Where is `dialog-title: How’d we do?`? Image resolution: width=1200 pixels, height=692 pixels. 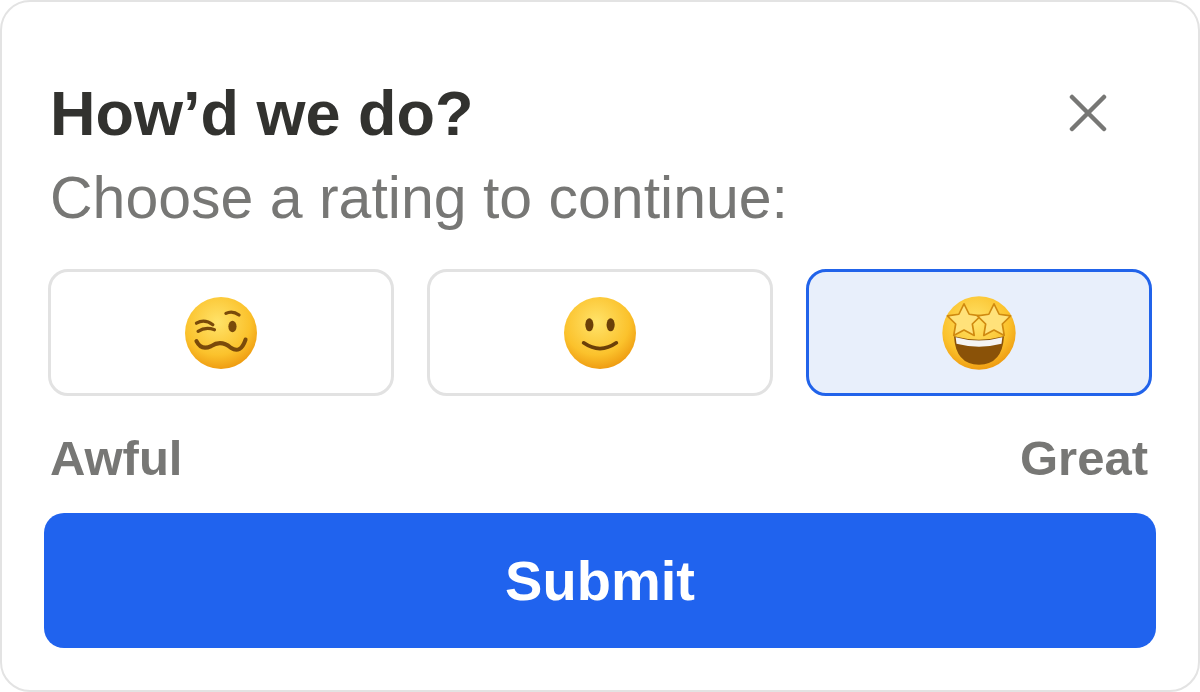 dialog-title: How’d we do? is located at coordinates (262, 113).